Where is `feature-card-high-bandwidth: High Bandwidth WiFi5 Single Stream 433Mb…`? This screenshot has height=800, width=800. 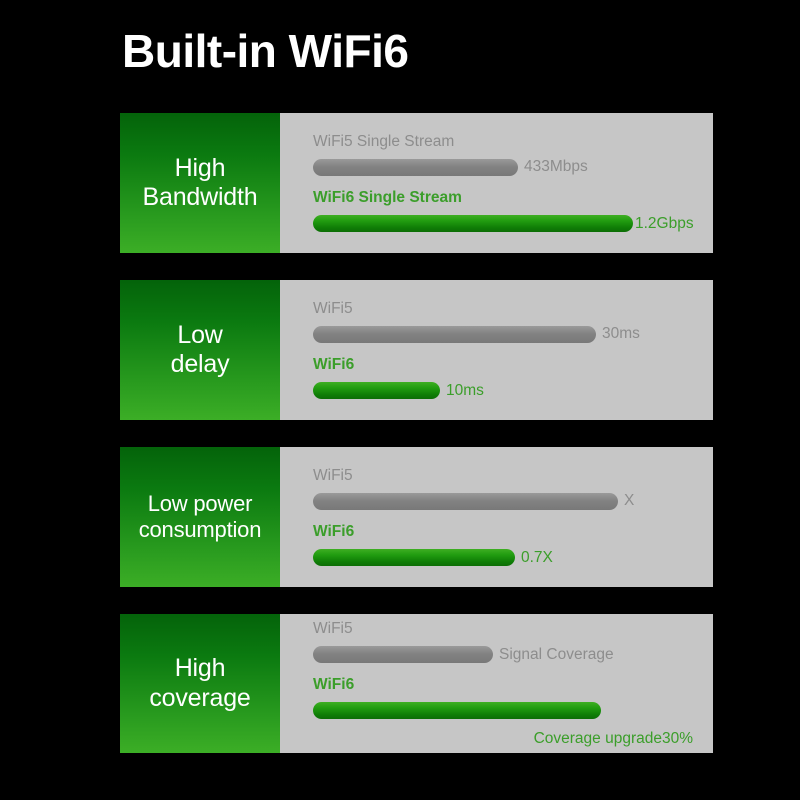 feature-card-high-bandwidth: High Bandwidth WiFi5 Single Stream 433Mb… is located at coordinates (416, 183).